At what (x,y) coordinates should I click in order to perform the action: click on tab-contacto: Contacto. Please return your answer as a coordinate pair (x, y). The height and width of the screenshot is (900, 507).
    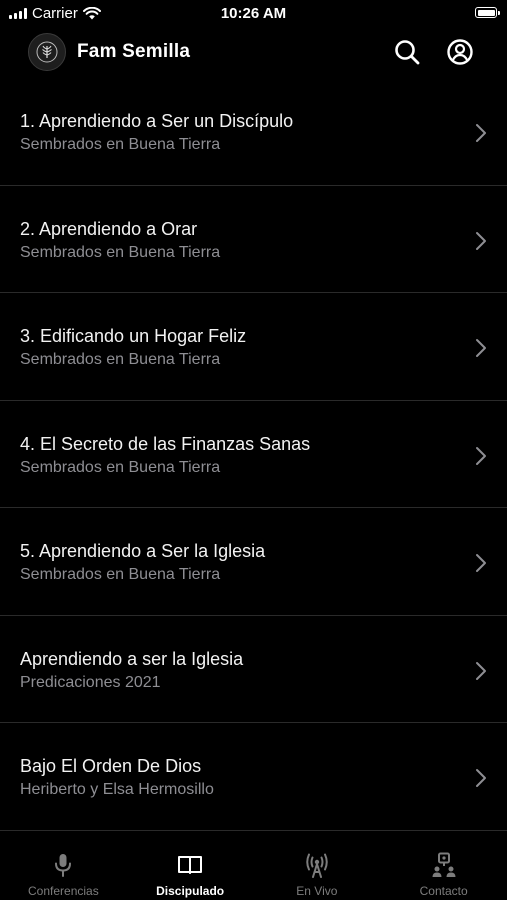
    Looking at the image, I should click on (443, 867).